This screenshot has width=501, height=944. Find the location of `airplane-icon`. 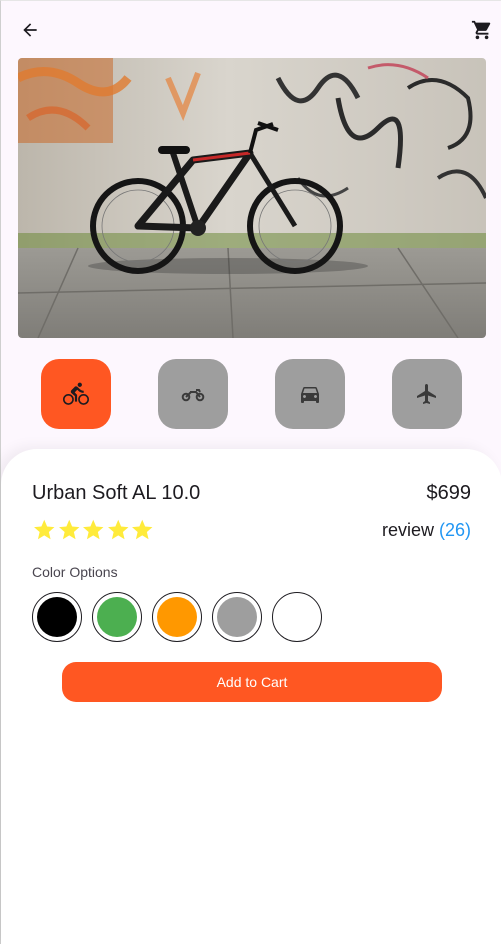

airplane-icon is located at coordinates (426, 394).